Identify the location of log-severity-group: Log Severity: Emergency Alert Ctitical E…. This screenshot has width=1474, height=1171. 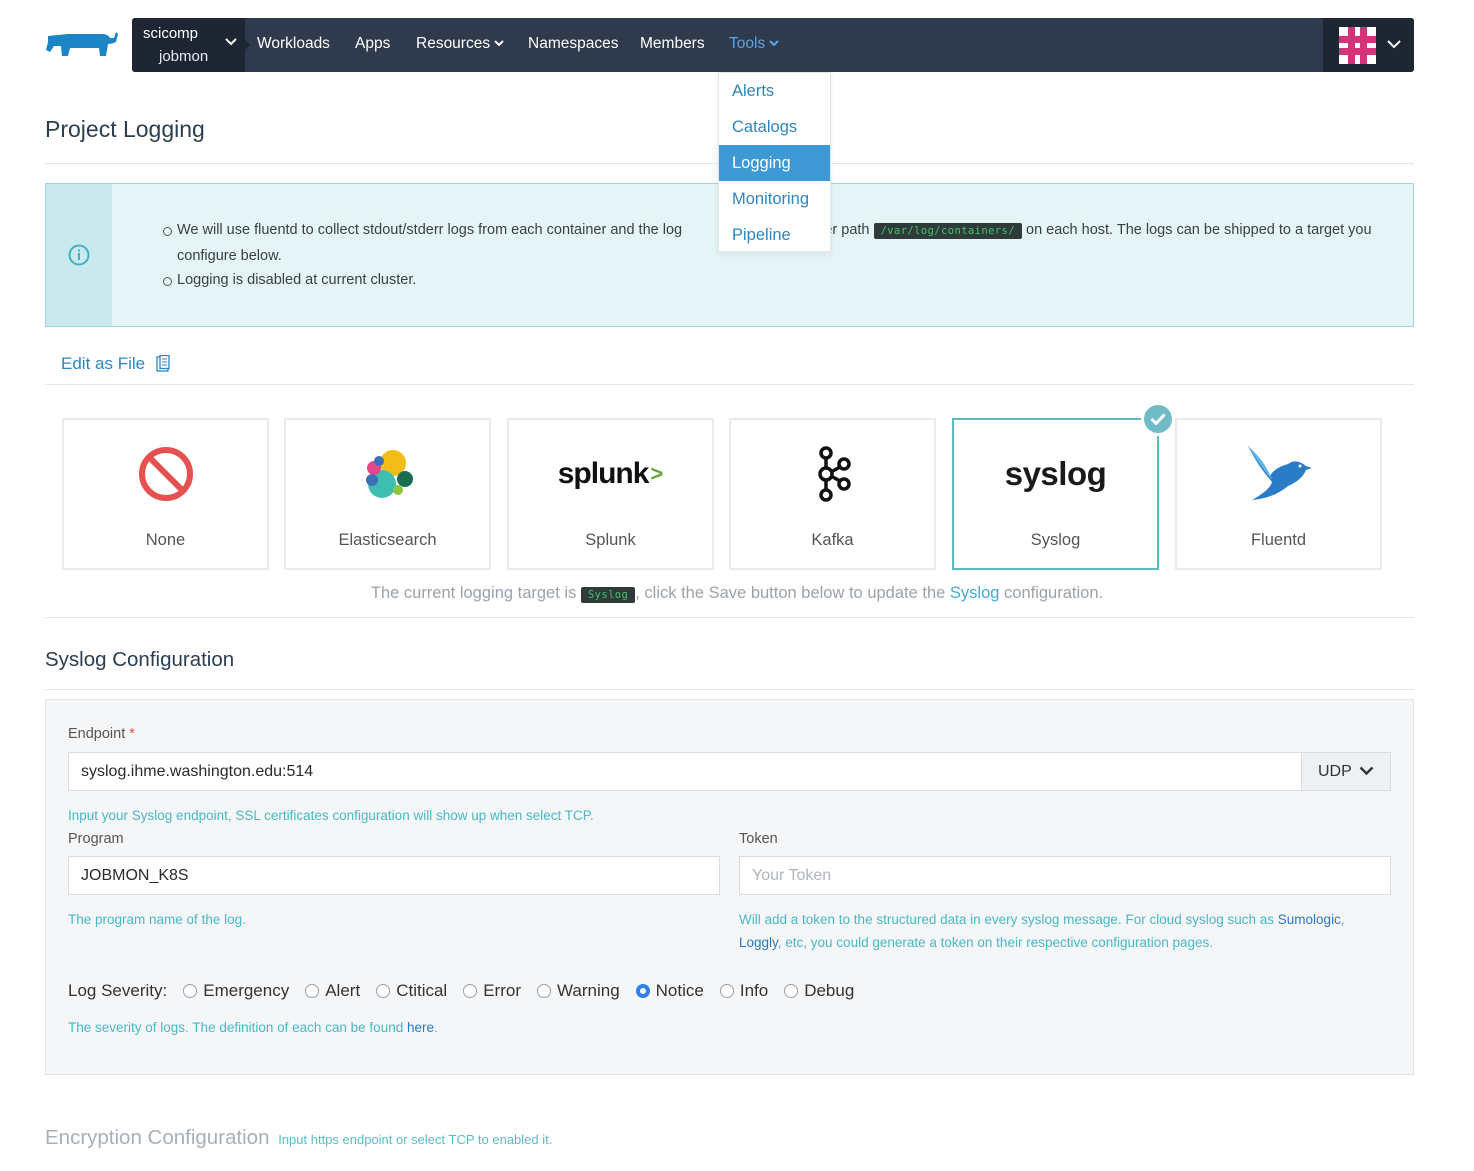
(469, 991).